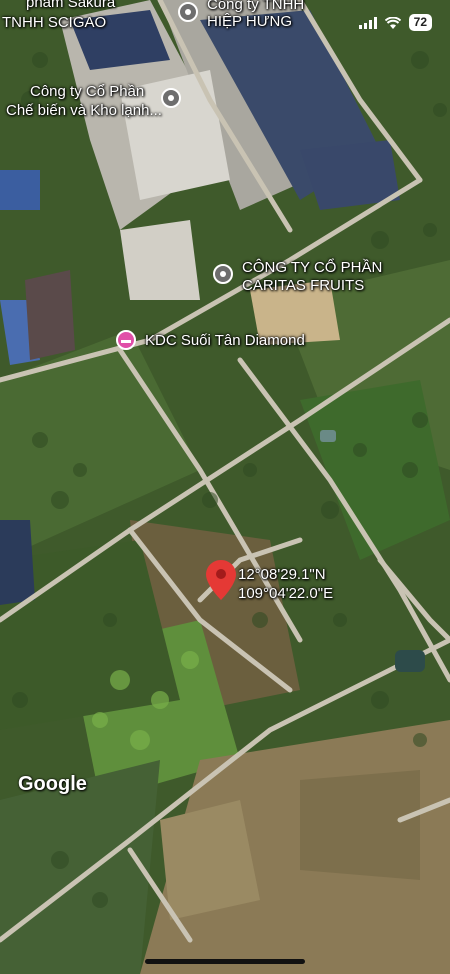 The height and width of the screenshot is (974, 450). What do you see at coordinates (70, 6) in the screenshot?
I see `place-label-sakura: phẩm Sakura` at bounding box center [70, 6].